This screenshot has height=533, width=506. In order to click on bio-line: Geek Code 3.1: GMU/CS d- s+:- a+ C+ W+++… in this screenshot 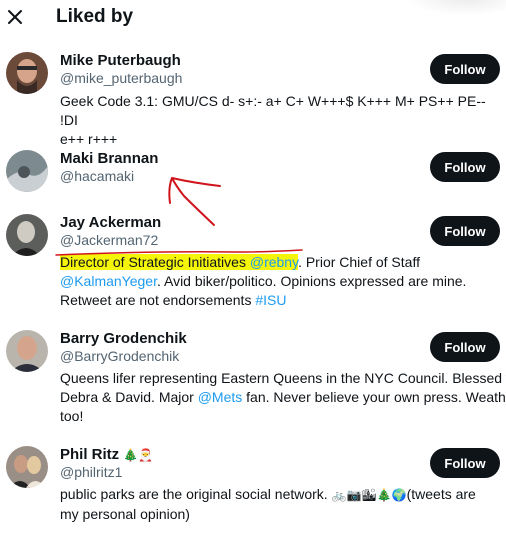, I will do `click(273, 110)`.